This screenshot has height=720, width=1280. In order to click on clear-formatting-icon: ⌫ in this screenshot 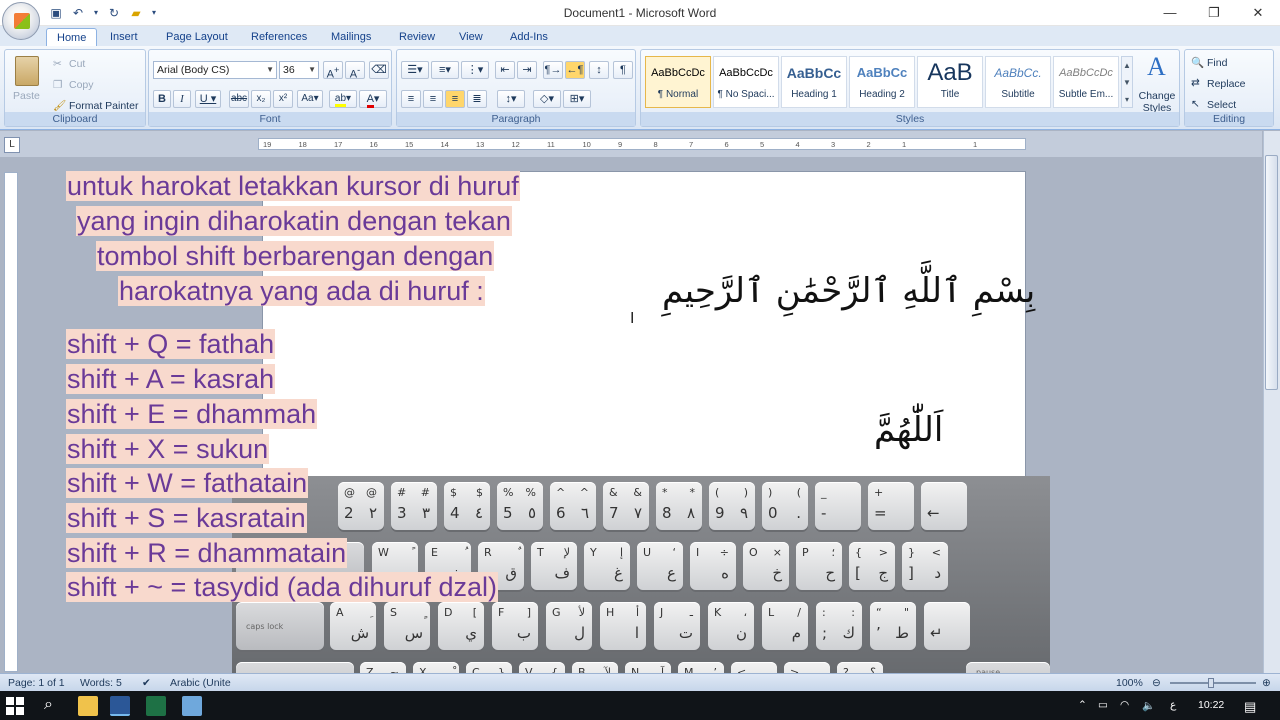, I will do `click(379, 70)`.